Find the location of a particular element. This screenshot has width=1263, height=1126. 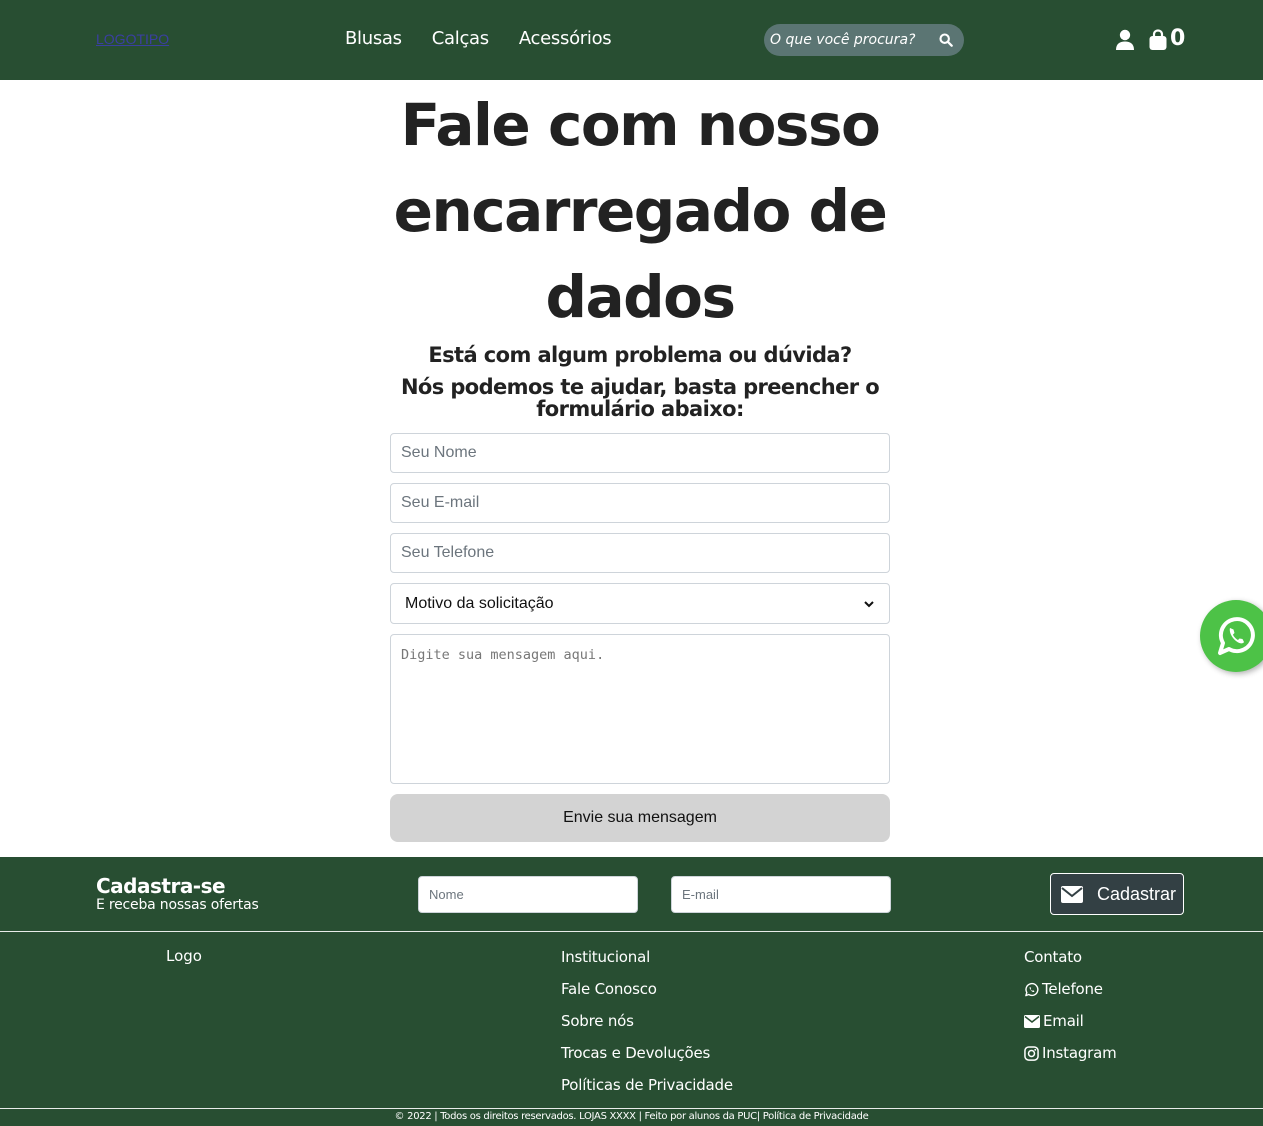

footer-contact: Contato Telefone Email Instagram is located at coordinates (1070, 1005).